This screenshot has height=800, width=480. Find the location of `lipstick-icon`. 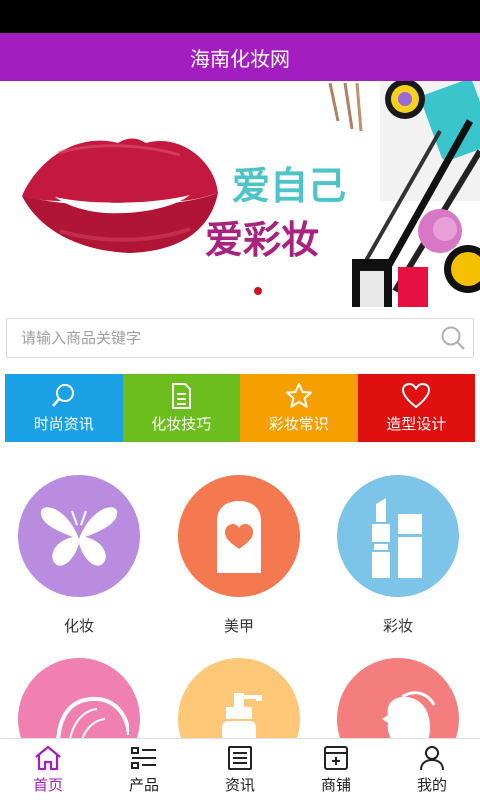

lipstick-icon is located at coordinates (398, 536).